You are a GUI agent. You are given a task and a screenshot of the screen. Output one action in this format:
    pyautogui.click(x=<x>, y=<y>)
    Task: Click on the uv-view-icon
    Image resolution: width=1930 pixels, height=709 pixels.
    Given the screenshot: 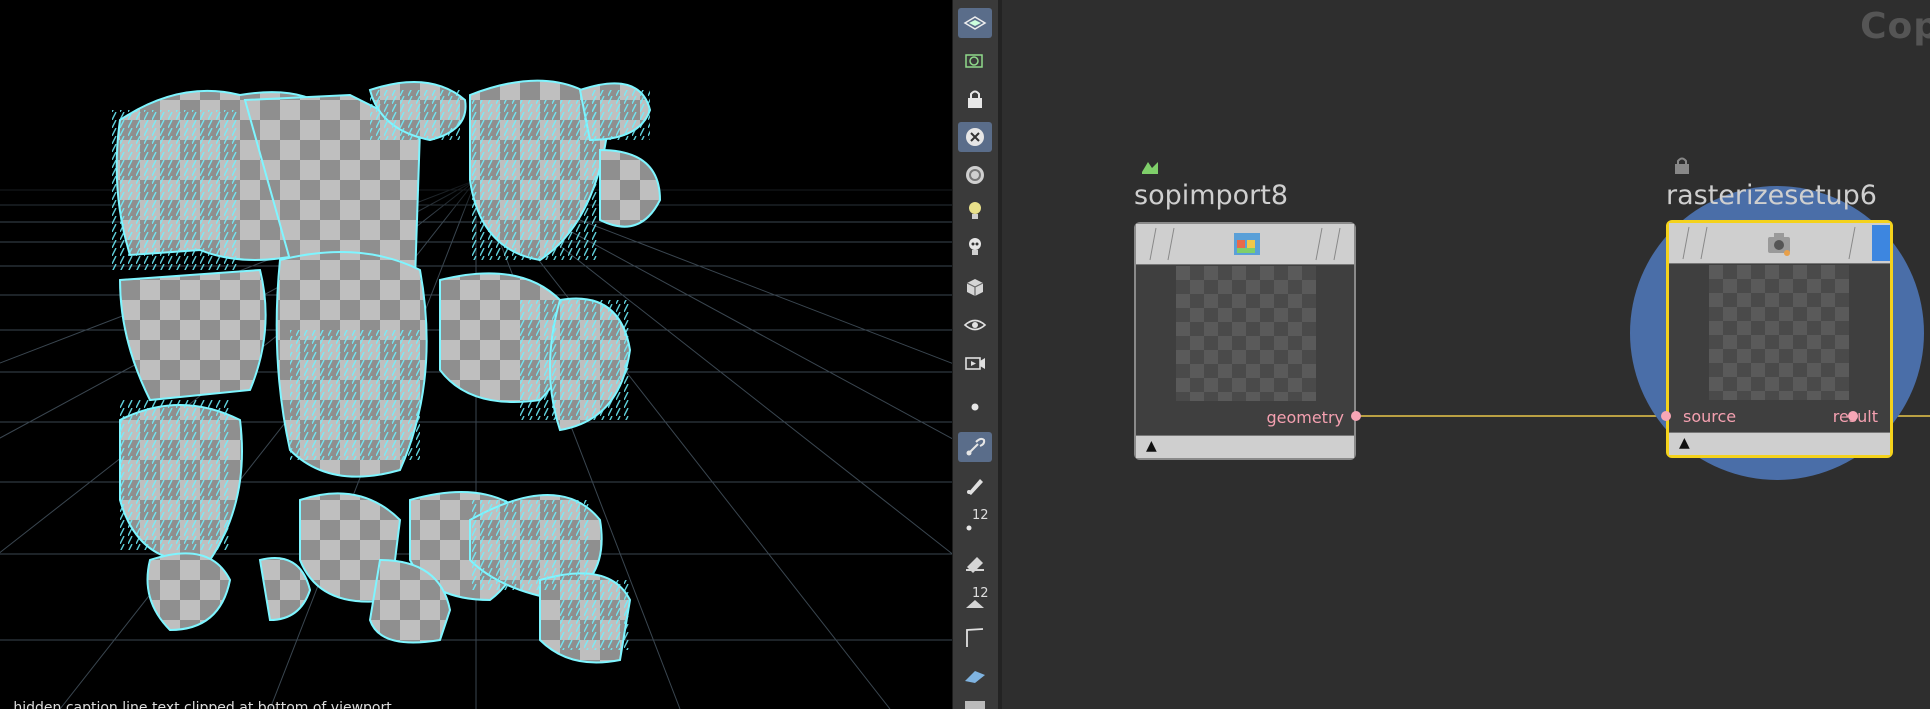 What is the action you would take?
    pyautogui.click(x=974, y=61)
    